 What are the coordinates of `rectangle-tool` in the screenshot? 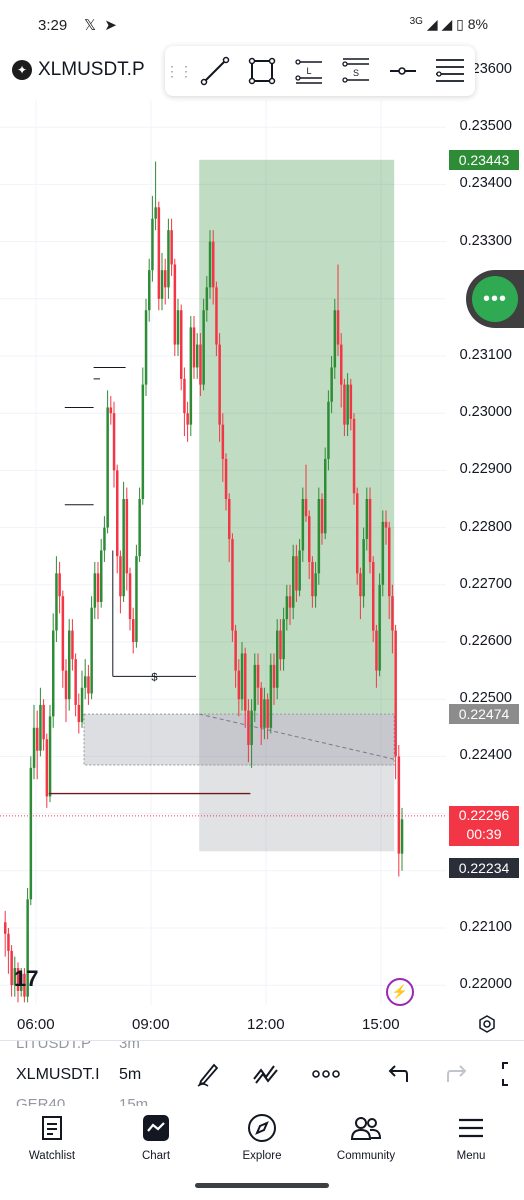 It's located at (261, 71).